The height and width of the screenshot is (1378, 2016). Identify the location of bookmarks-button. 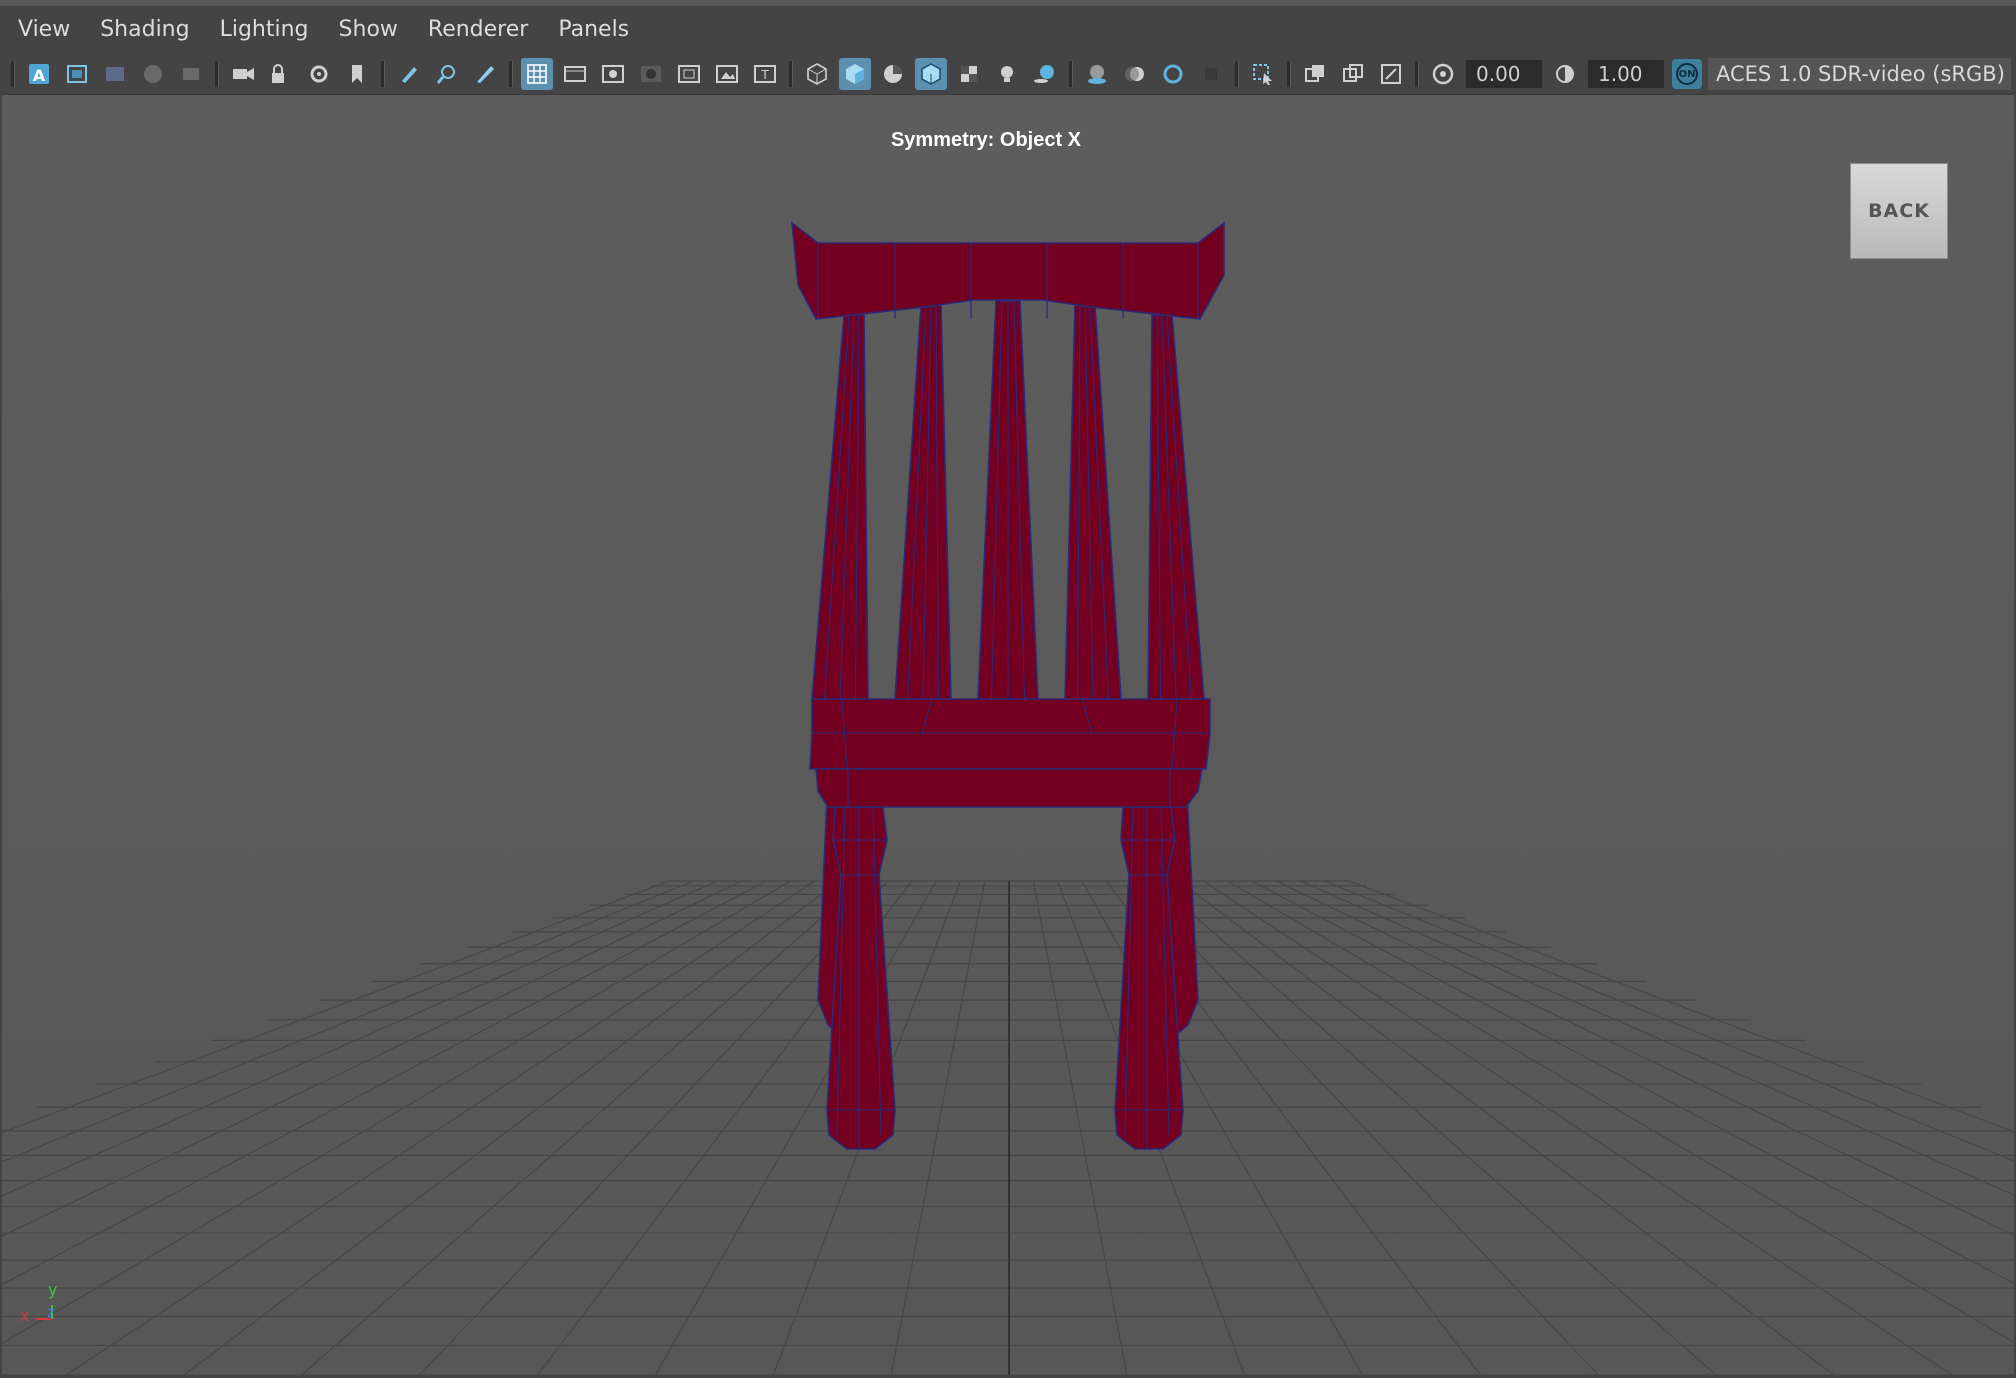
(115, 74).